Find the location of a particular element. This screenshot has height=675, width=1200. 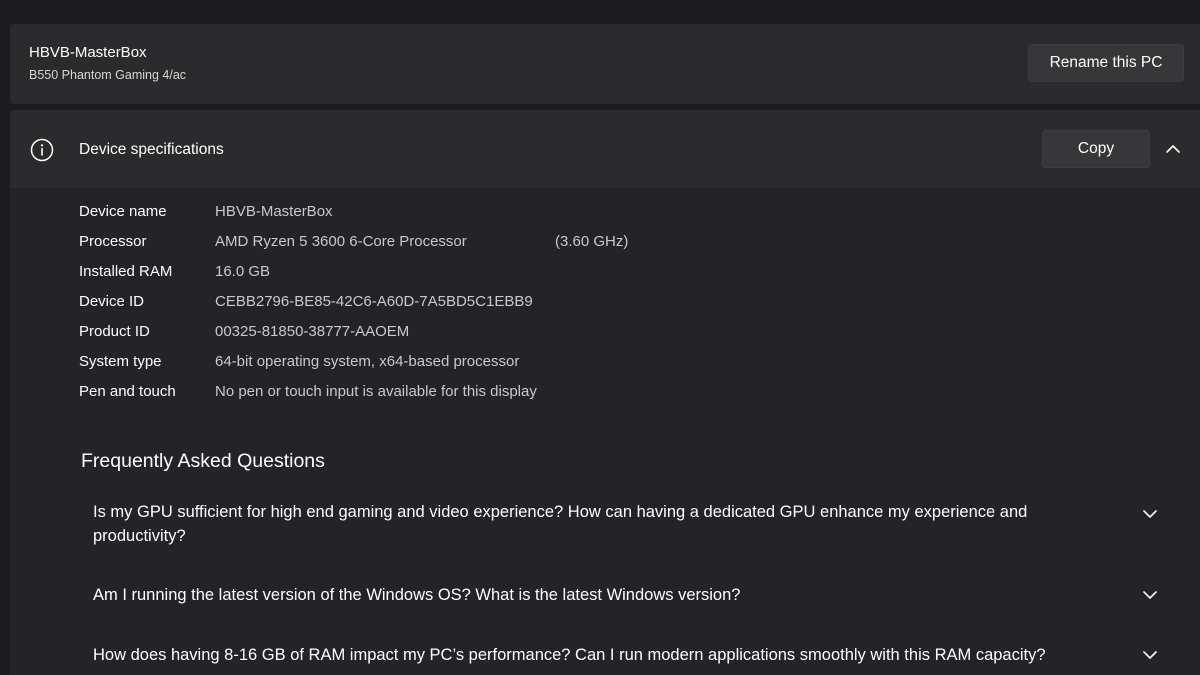

spec-value: AMD Ryzen 5 3600 6-Core Processor is located at coordinates (341, 241).